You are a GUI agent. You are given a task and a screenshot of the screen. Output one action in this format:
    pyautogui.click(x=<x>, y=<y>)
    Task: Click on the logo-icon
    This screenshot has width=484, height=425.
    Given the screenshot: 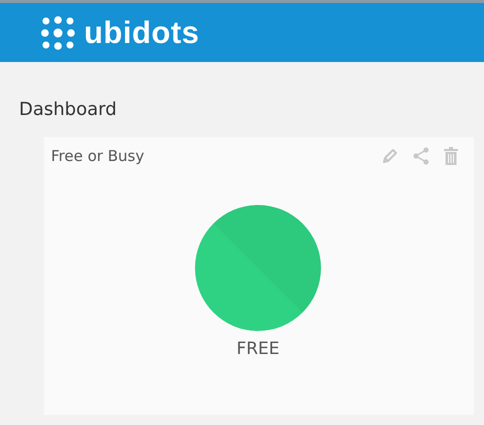 What is the action you would take?
    pyautogui.click(x=58, y=32)
    